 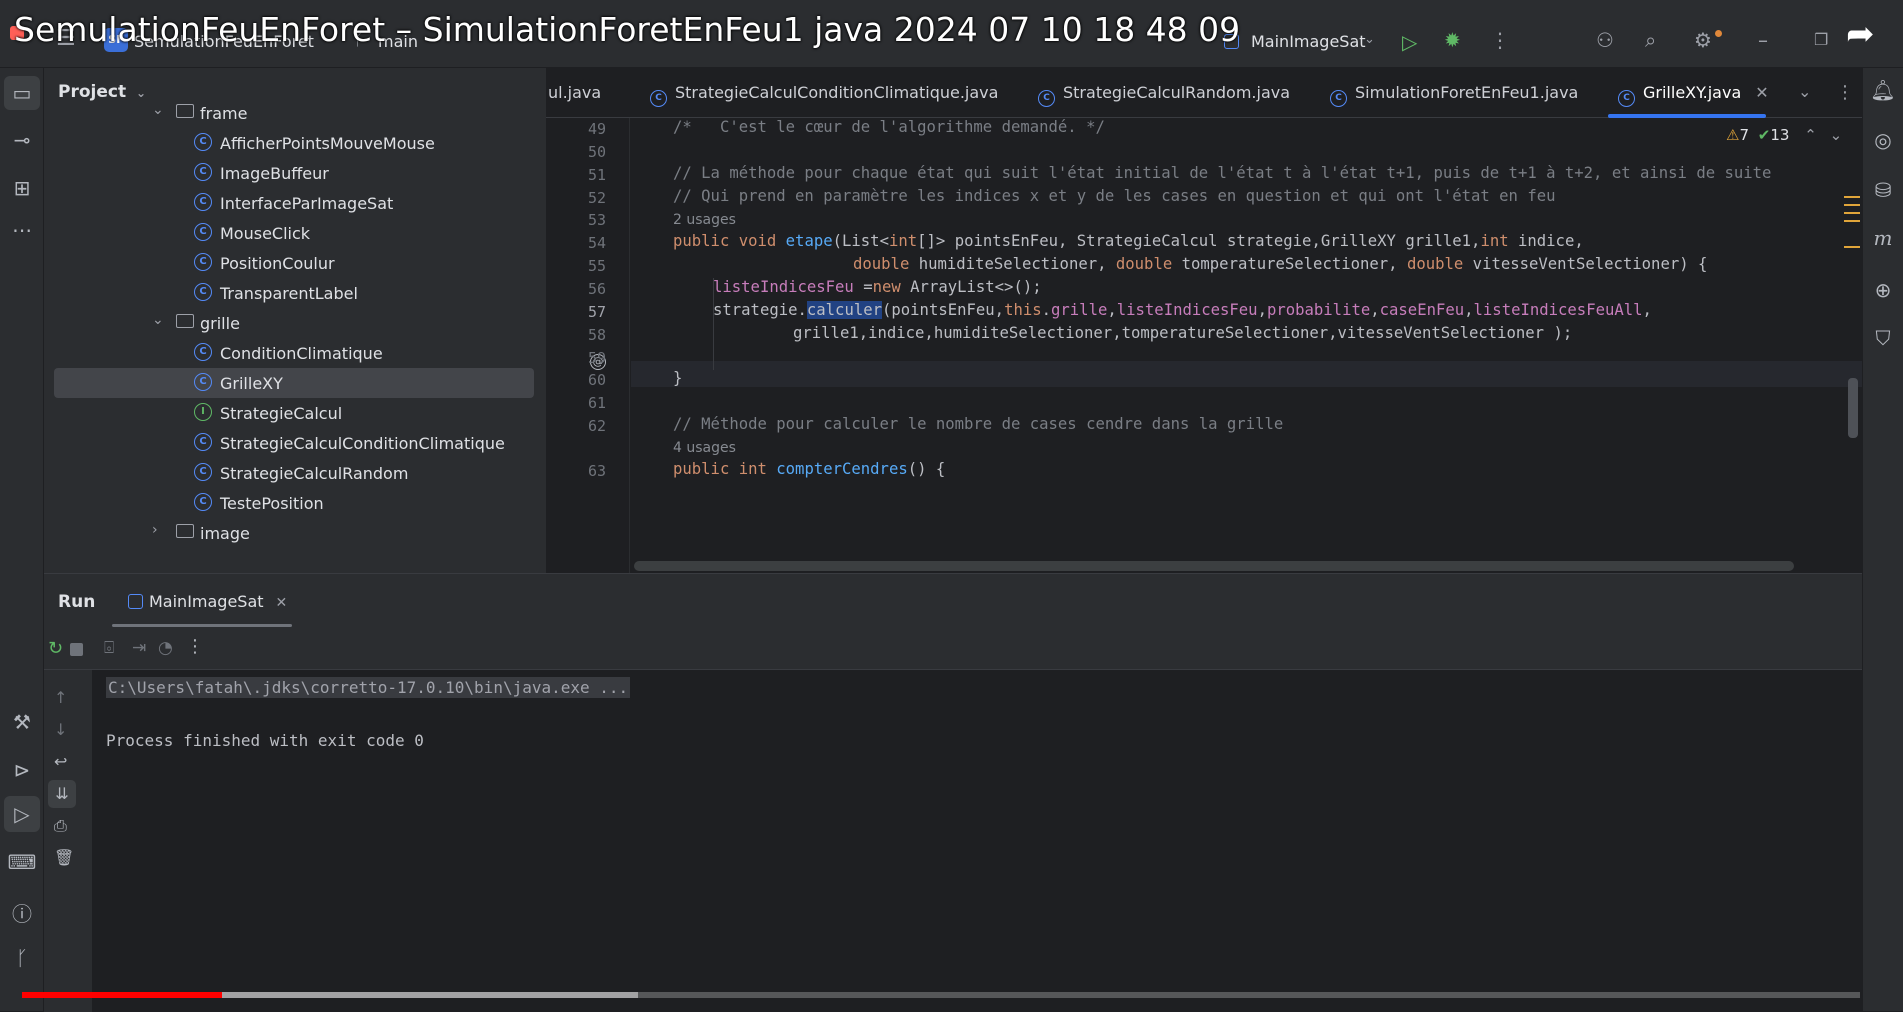 What do you see at coordinates (1308, 41) in the screenshot?
I see `run-config-selector: MainImageSat` at bounding box center [1308, 41].